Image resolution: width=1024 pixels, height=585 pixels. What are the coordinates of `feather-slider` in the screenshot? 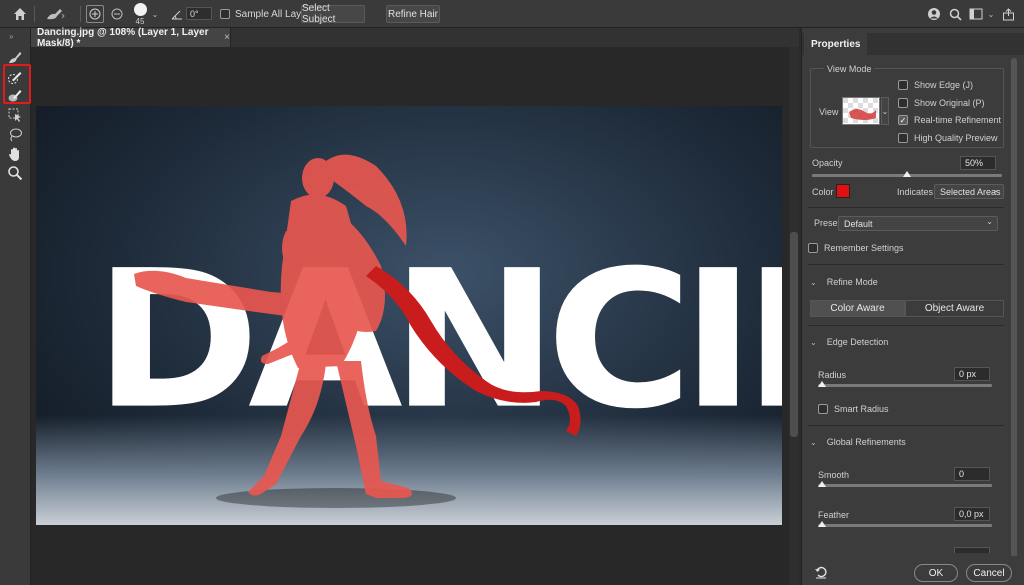 It's located at (905, 525).